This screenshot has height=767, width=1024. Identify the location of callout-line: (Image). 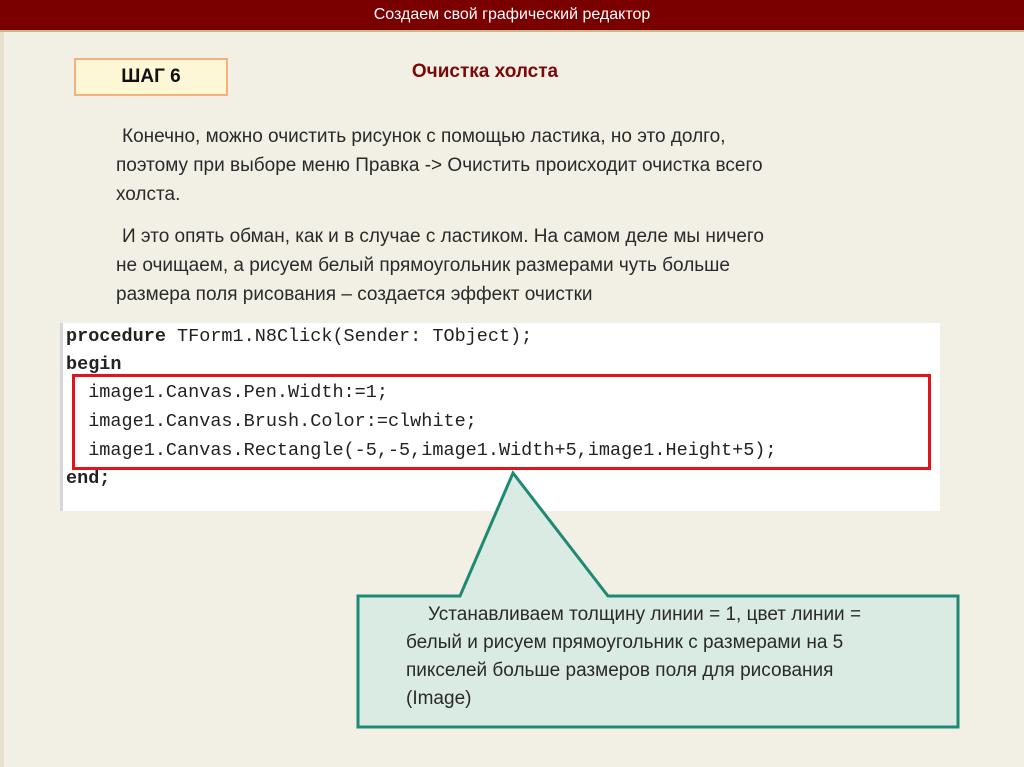
(439, 698).